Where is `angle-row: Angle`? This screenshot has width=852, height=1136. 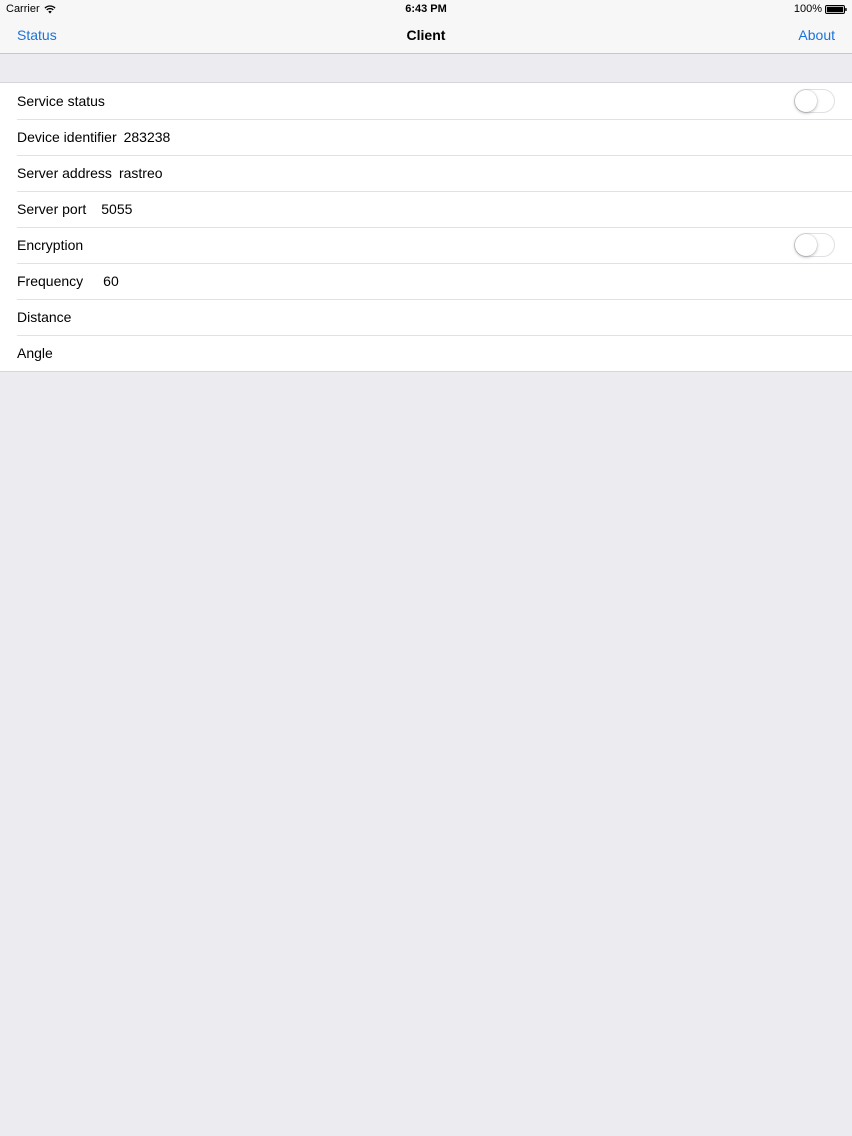 angle-row: Angle is located at coordinates (426, 353).